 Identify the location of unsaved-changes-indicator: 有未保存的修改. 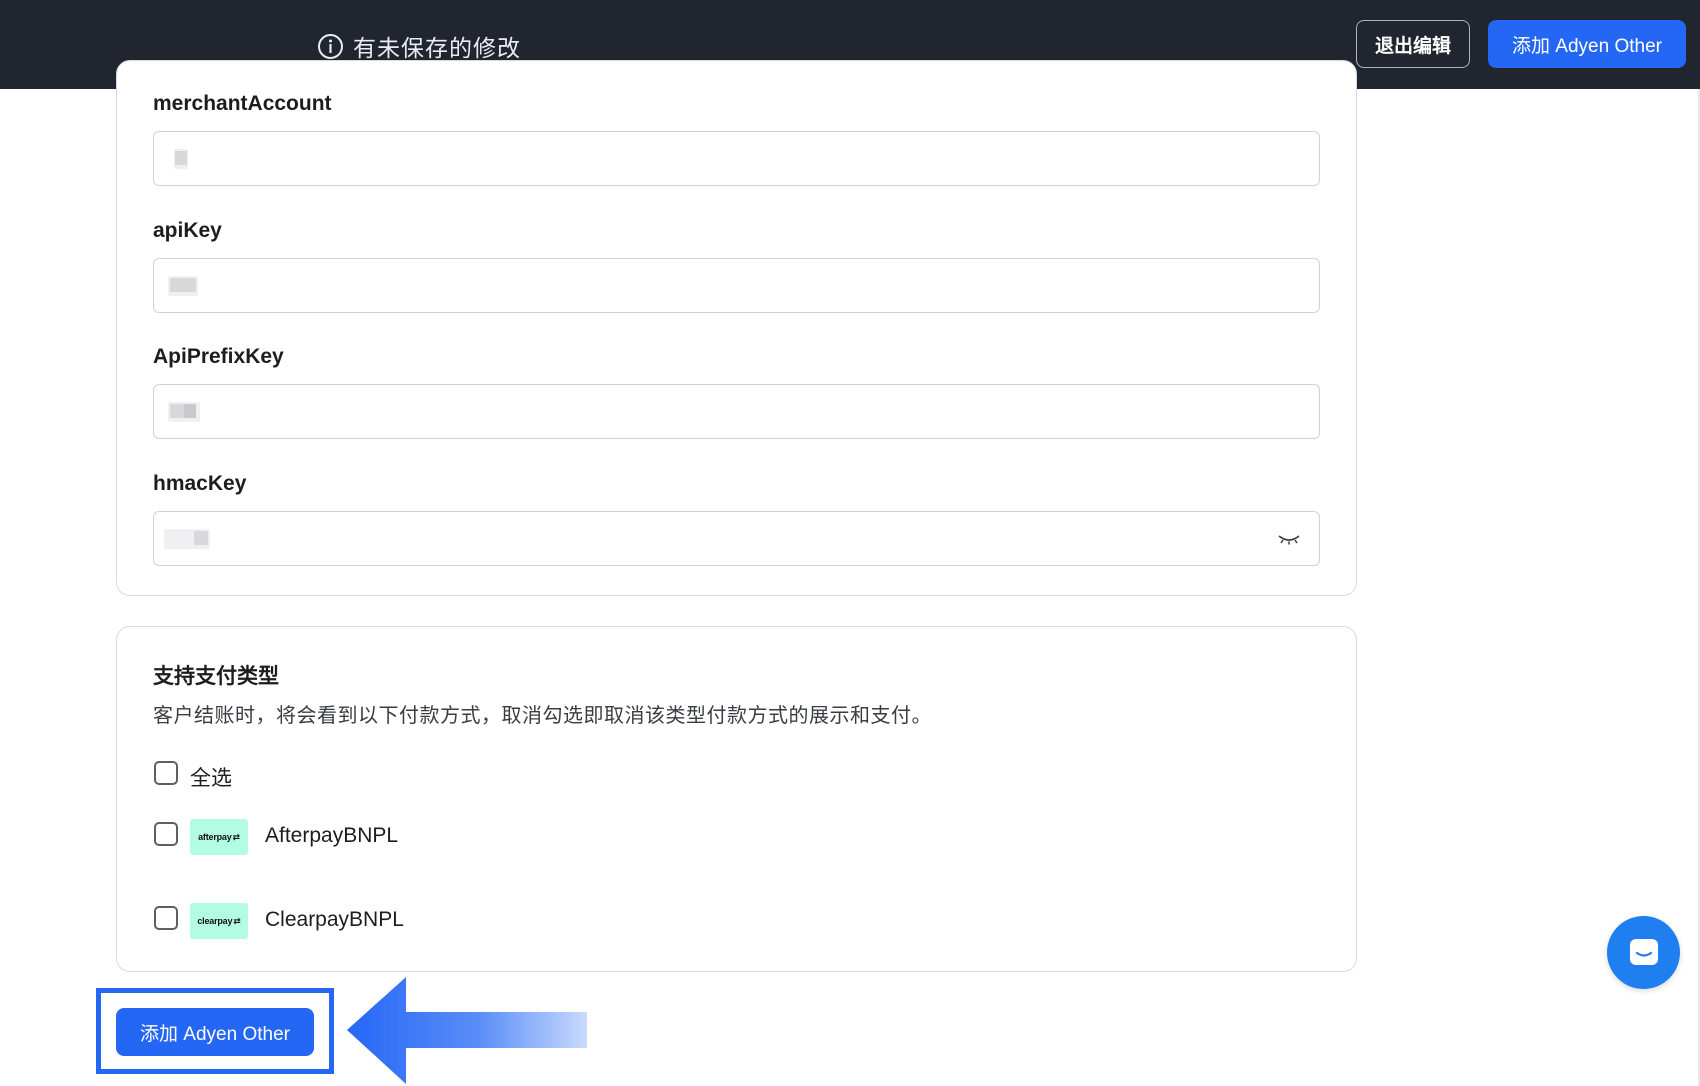
(419, 46).